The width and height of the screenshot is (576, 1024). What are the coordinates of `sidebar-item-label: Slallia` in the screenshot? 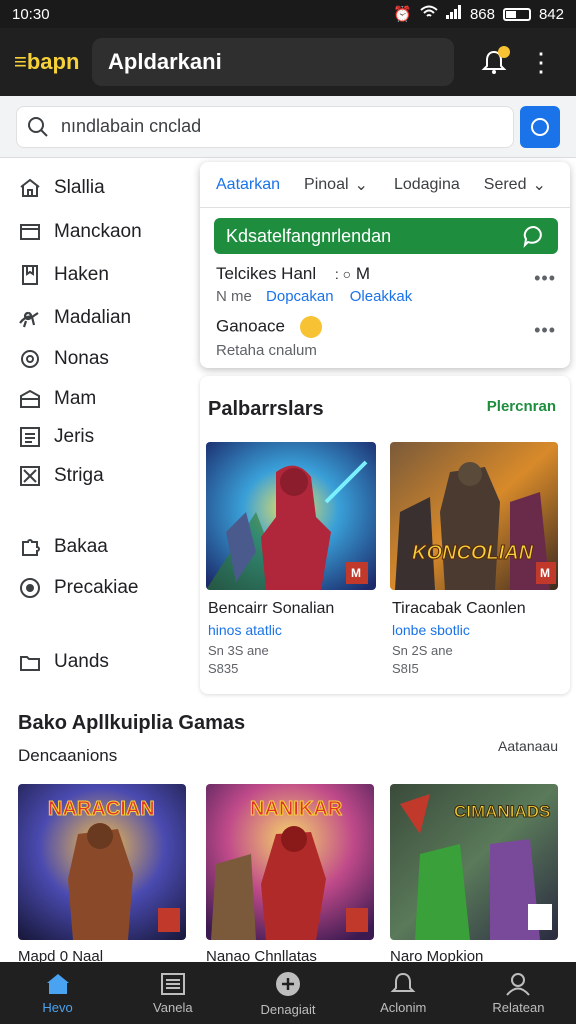 It's located at (79, 187).